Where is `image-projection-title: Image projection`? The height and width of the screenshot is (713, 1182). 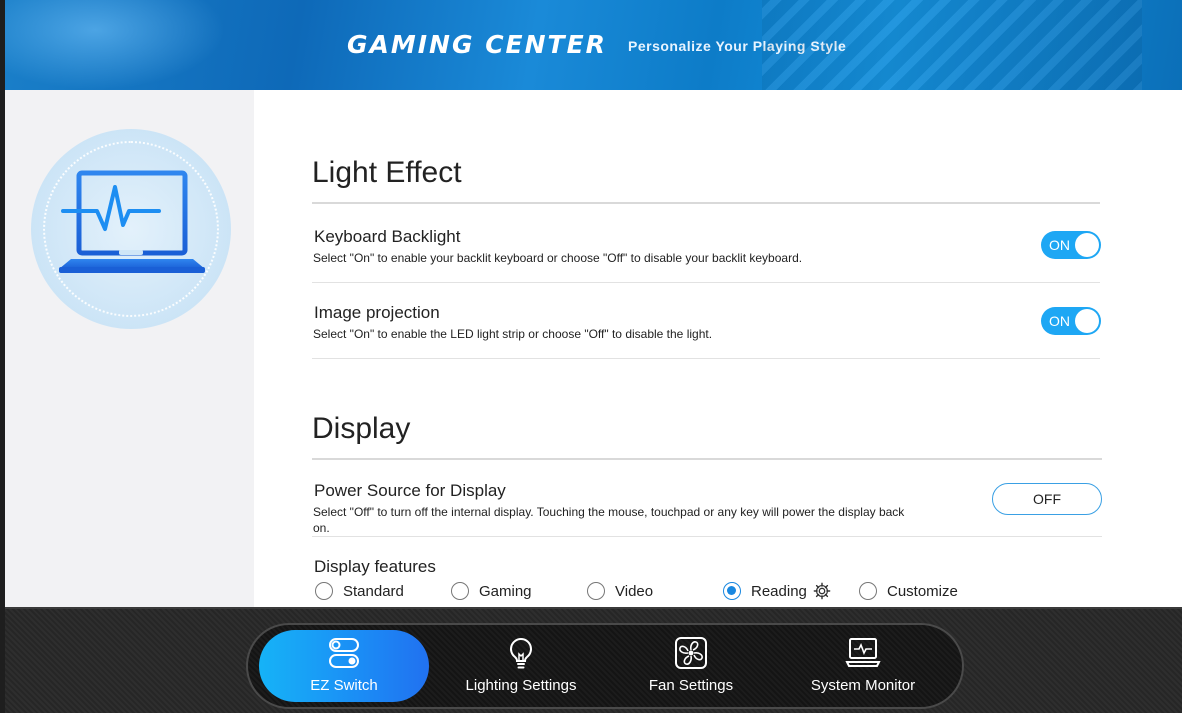
image-projection-title: Image projection is located at coordinates (377, 312).